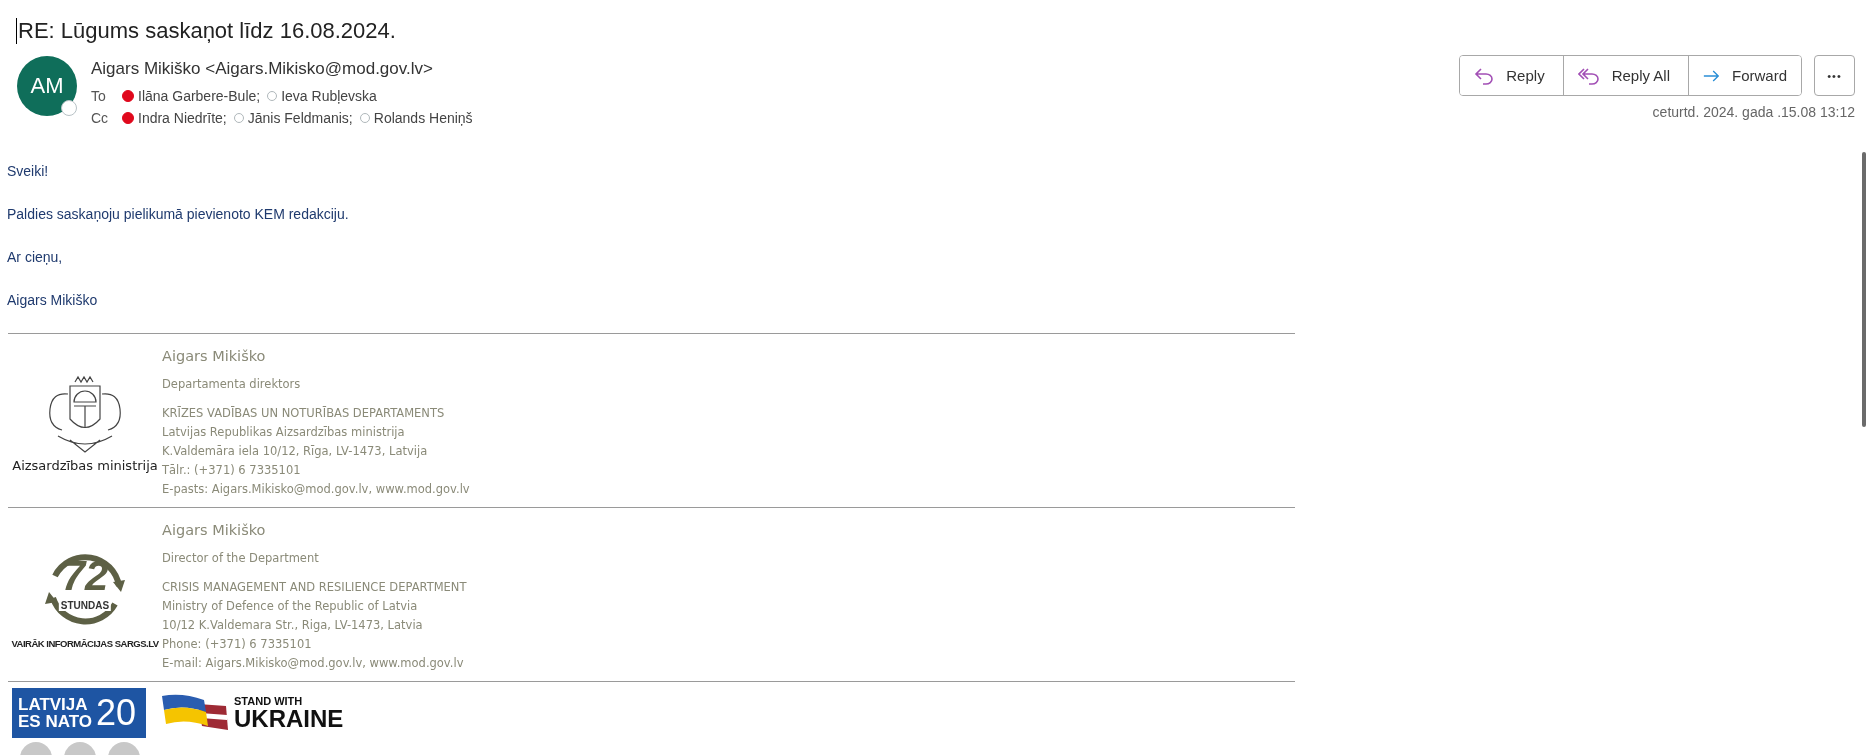 This screenshot has width=1867, height=755. Describe the element at coordinates (100, 118) in the screenshot. I see `recipient-label: Cc` at that location.